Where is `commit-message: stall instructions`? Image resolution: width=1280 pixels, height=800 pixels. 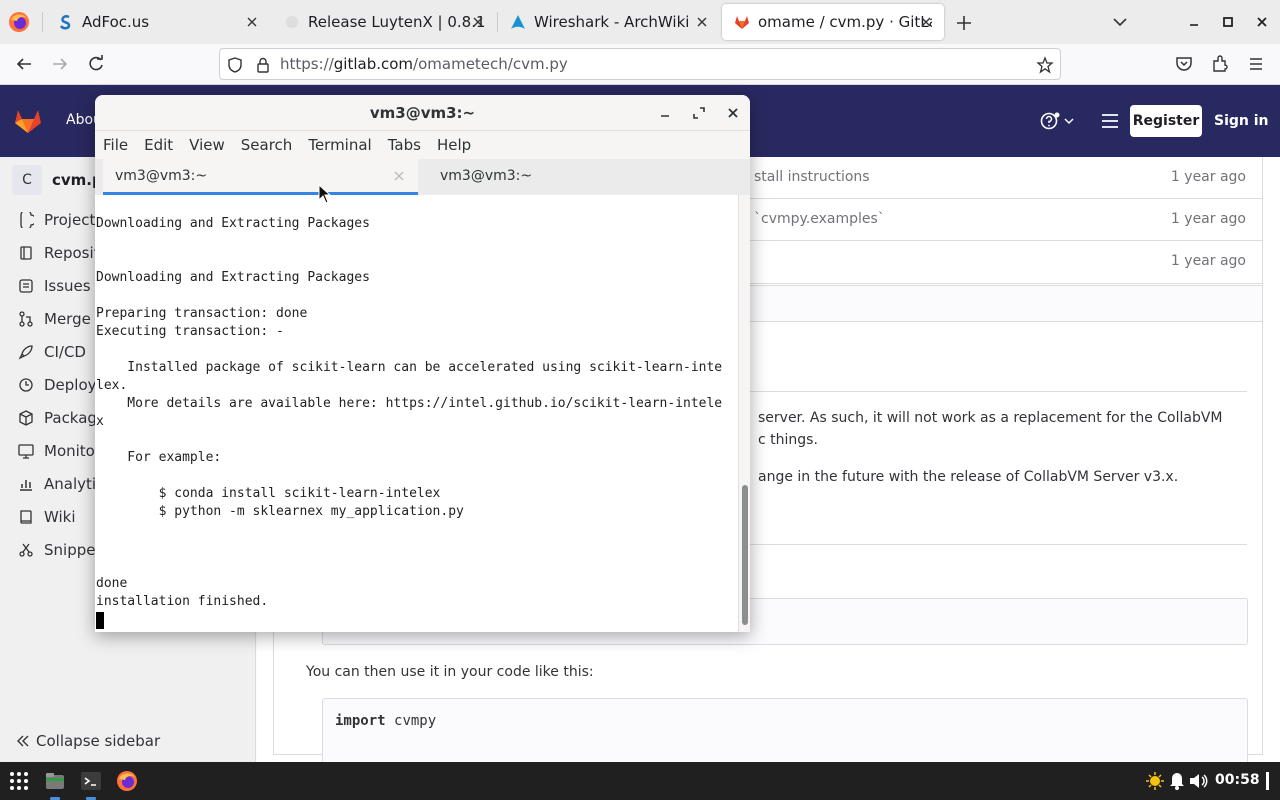 commit-message: stall instructions is located at coordinates (812, 177).